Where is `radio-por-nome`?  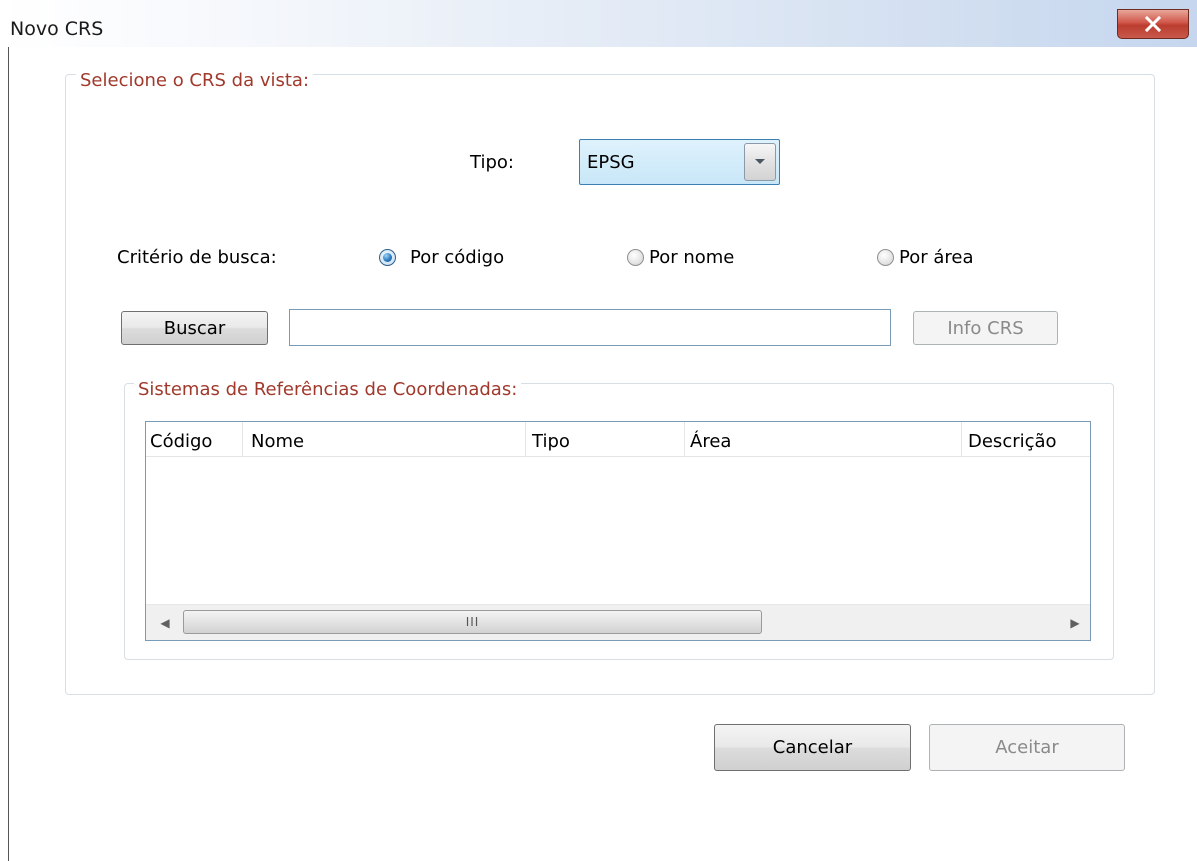
radio-por-nome is located at coordinates (635, 257).